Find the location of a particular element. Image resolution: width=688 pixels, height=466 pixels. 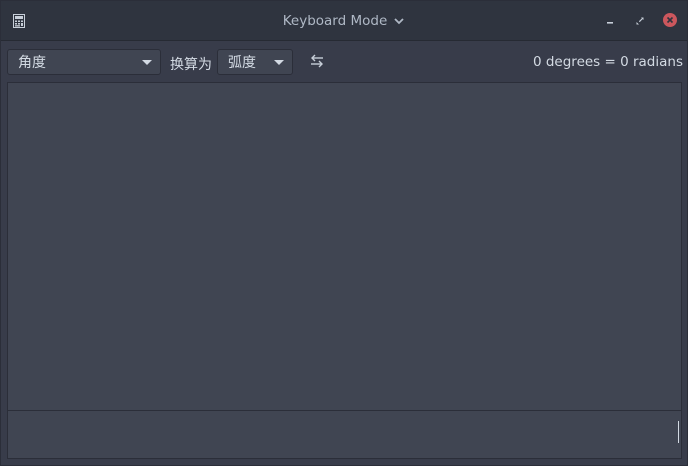

unit-conversion-bar: 角度 换算为 弧度 0 degrees = 0 radians is located at coordinates (344, 61).